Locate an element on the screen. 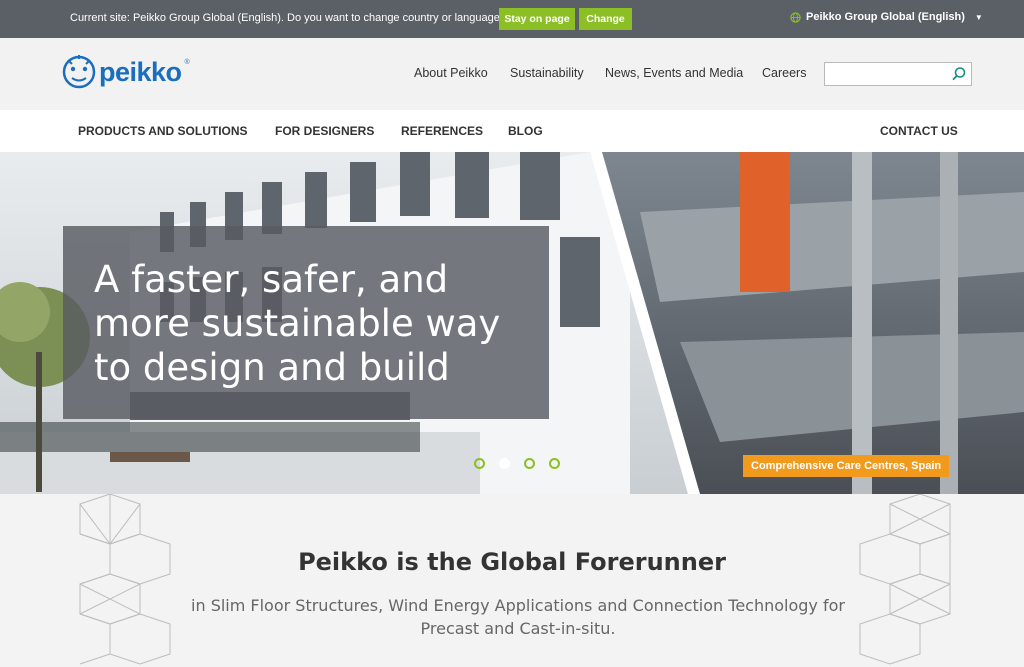  language-label: Peikko Group Global (English) is located at coordinates (885, 17).